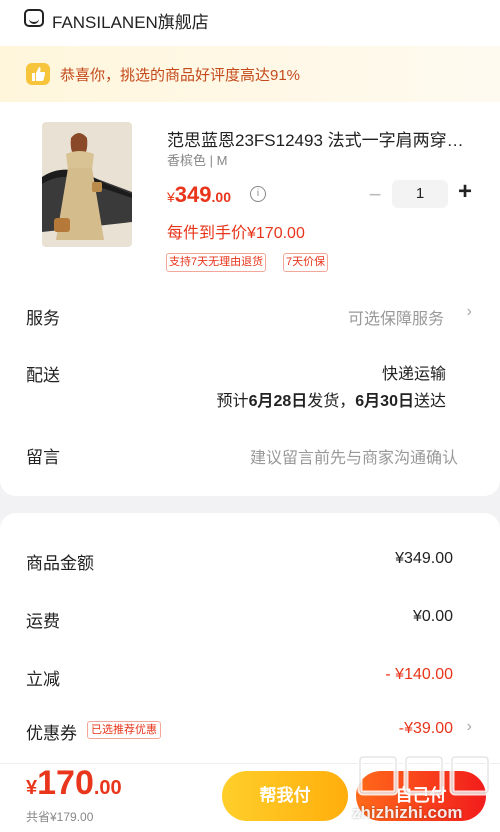 Image resolution: width=500 pixels, height=832 pixels. Describe the element at coordinates (407, 812) in the screenshot. I see `watermark-text: zhizhizhi.com` at that location.